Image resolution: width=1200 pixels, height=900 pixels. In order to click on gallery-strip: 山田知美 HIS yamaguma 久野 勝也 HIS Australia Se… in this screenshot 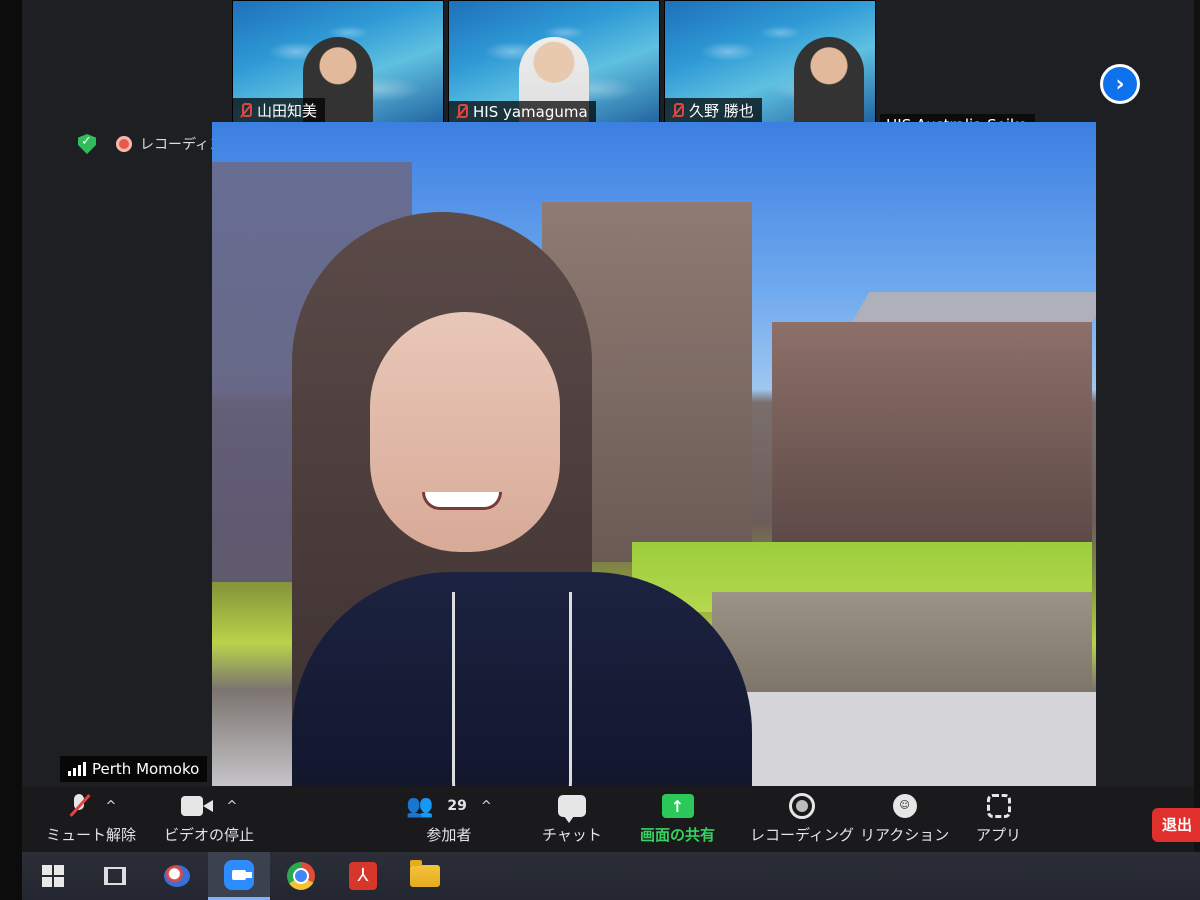, I will do `click(634, 68)`.